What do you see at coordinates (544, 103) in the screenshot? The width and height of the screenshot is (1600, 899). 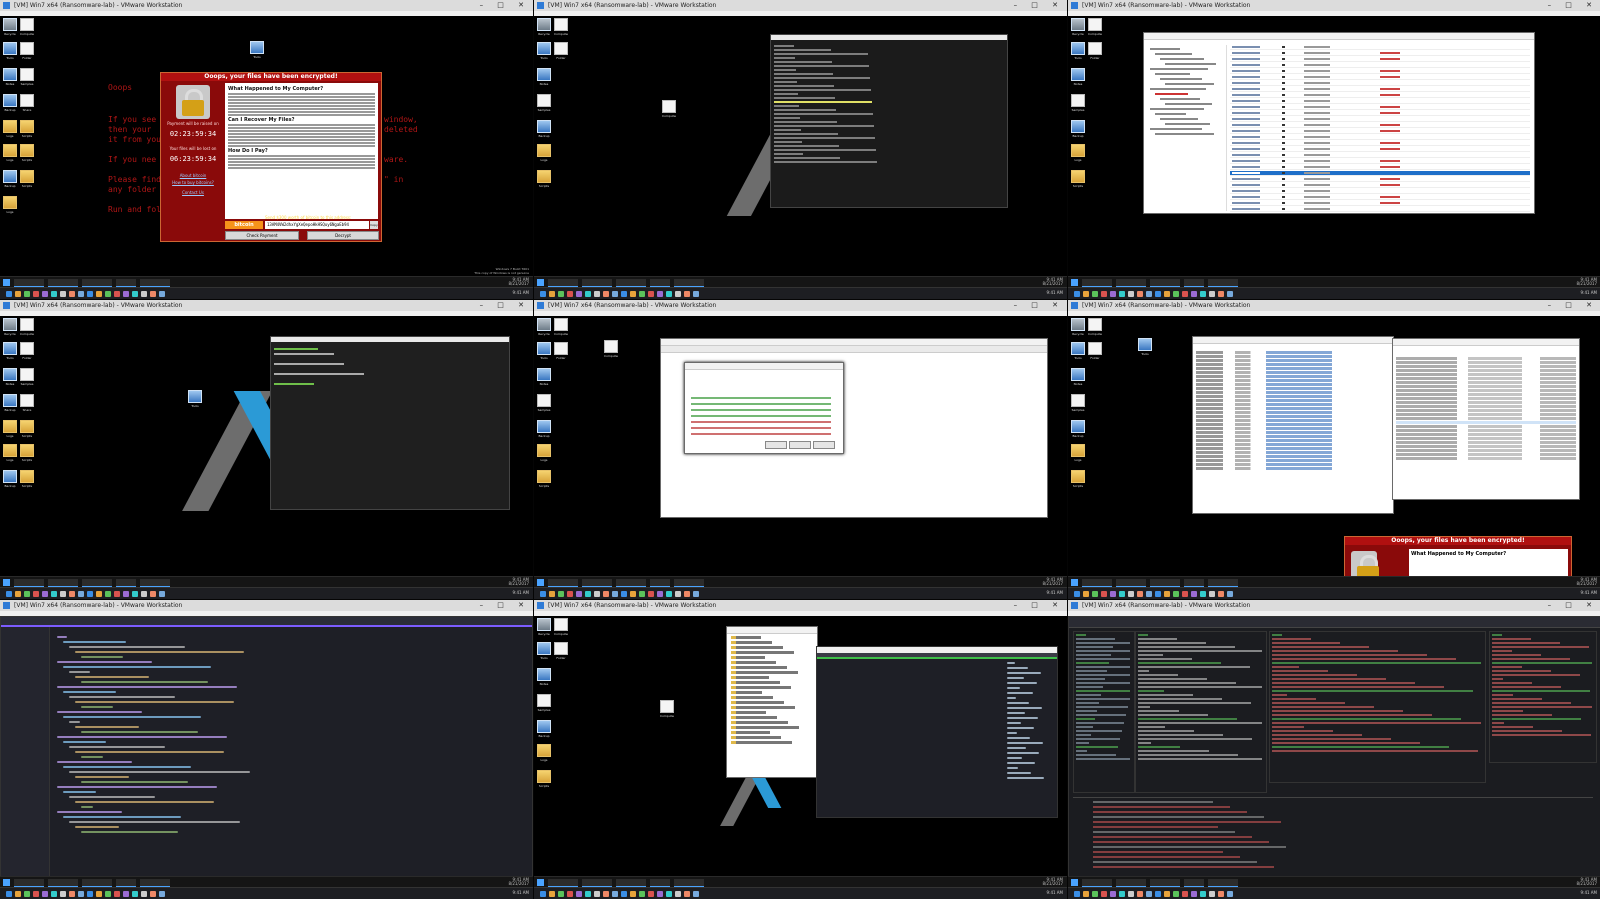 I see `desktop-icon: Samples` at bounding box center [544, 103].